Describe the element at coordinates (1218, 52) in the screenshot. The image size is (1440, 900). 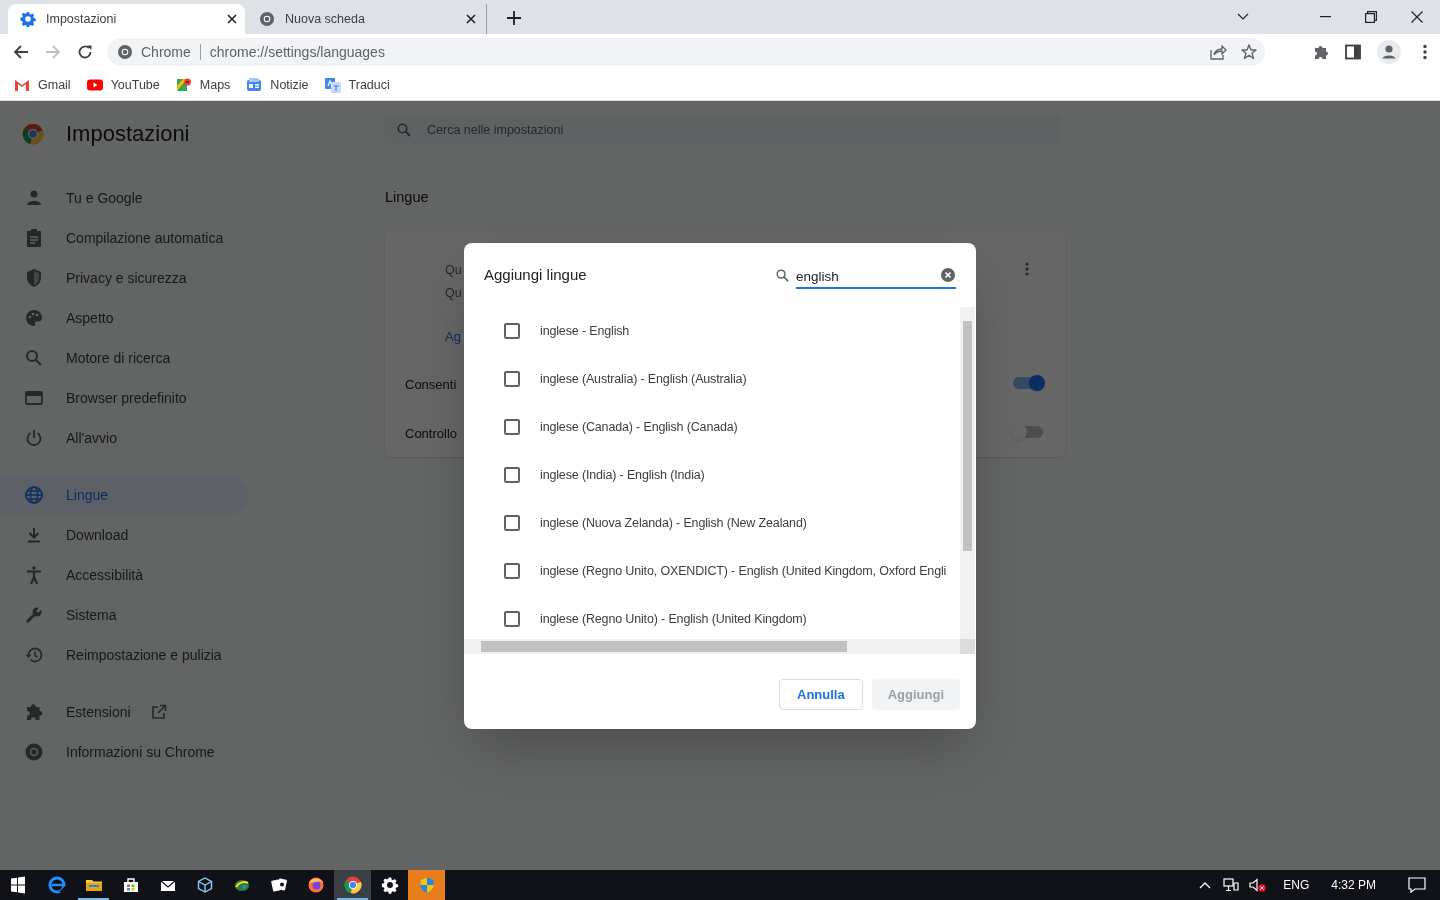
I see `share-icon` at that location.